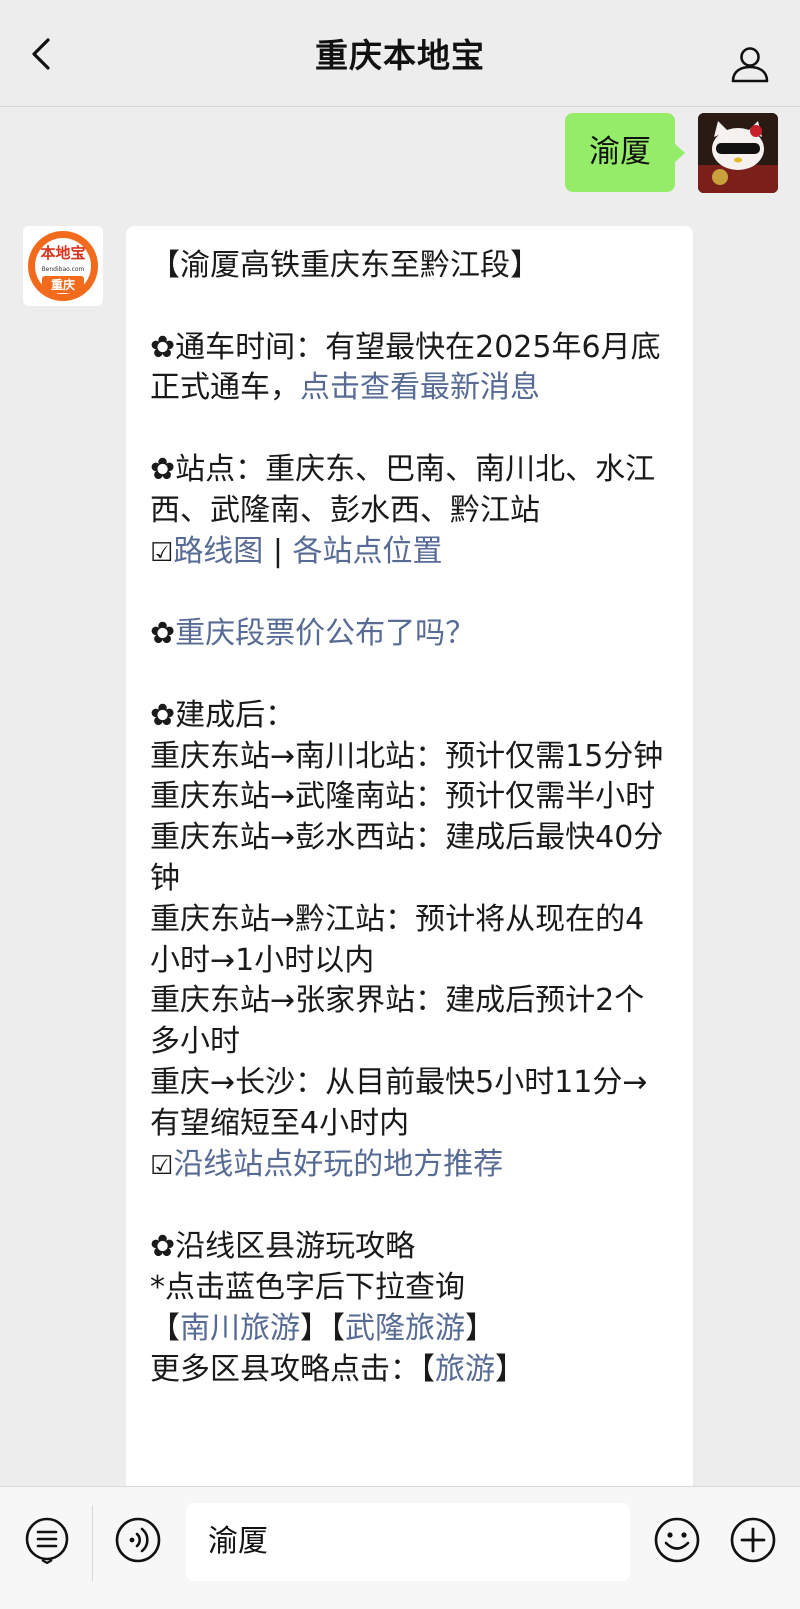 Image resolution: width=800 pixels, height=1609 pixels. Describe the element at coordinates (283, 1247) in the screenshot. I see `tours-heading: ✿沿线区县游玩攻略` at that location.